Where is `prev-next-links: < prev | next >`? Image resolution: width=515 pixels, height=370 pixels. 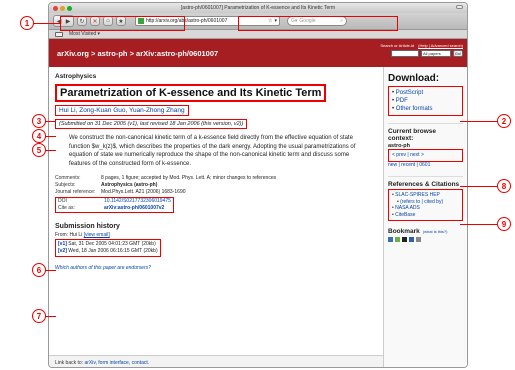
prev-next-links: < prev | next > is located at coordinates (425, 155).